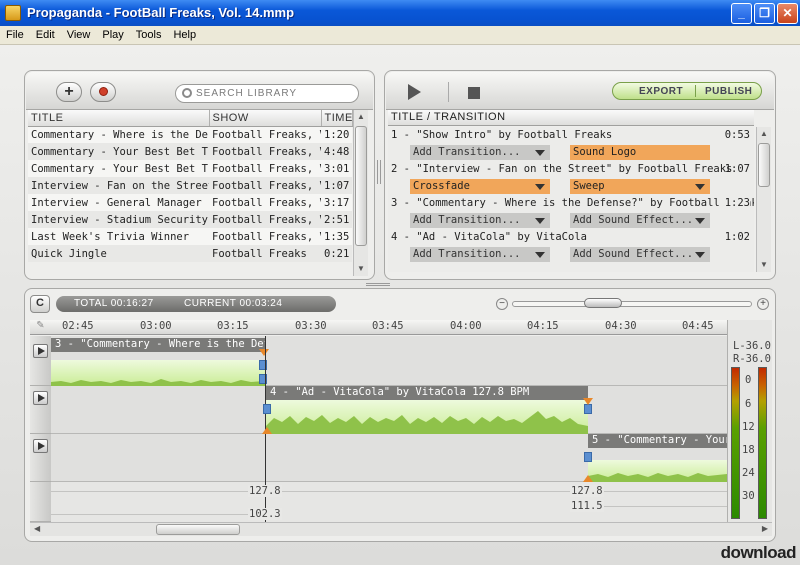 The width and height of the screenshot is (800, 565). What do you see at coordinates (265, 491) in the screenshot?
I see `bpm-label: 127.8` at bounding box center [265, 491].